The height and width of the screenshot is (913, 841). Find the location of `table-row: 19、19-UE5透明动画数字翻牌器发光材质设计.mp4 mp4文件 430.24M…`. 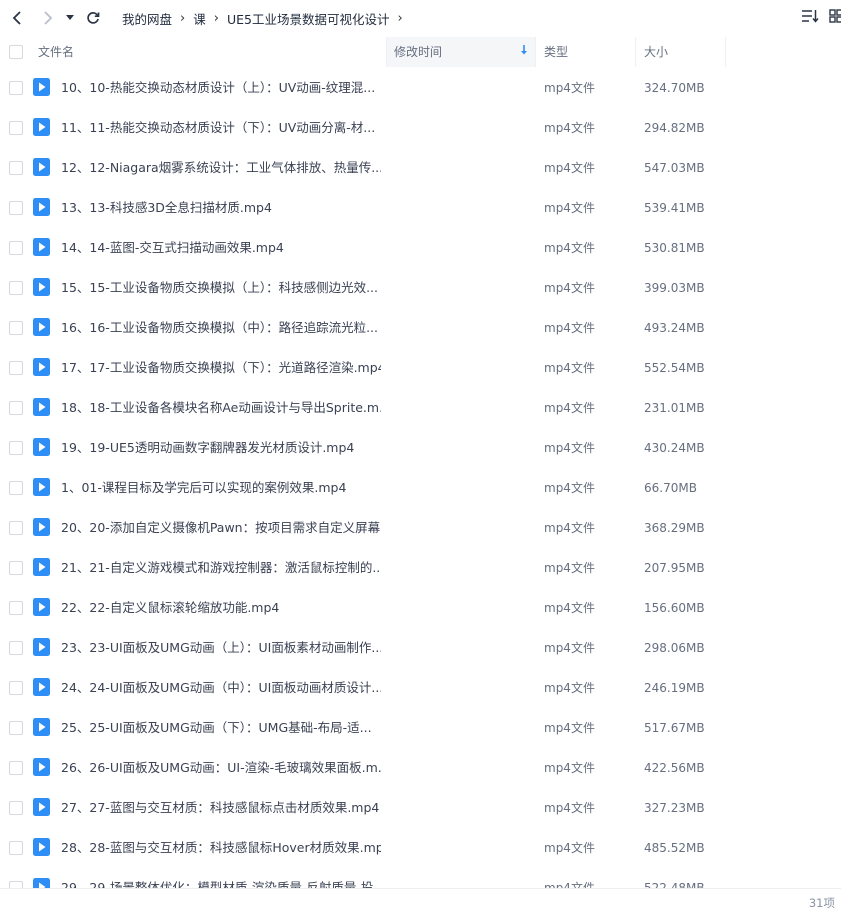

table-row: 19、19-UE5透明动画数字翻牌器发光材质设计.mp4 mp4文件 430.24M… is located at coordinates (420, 448).